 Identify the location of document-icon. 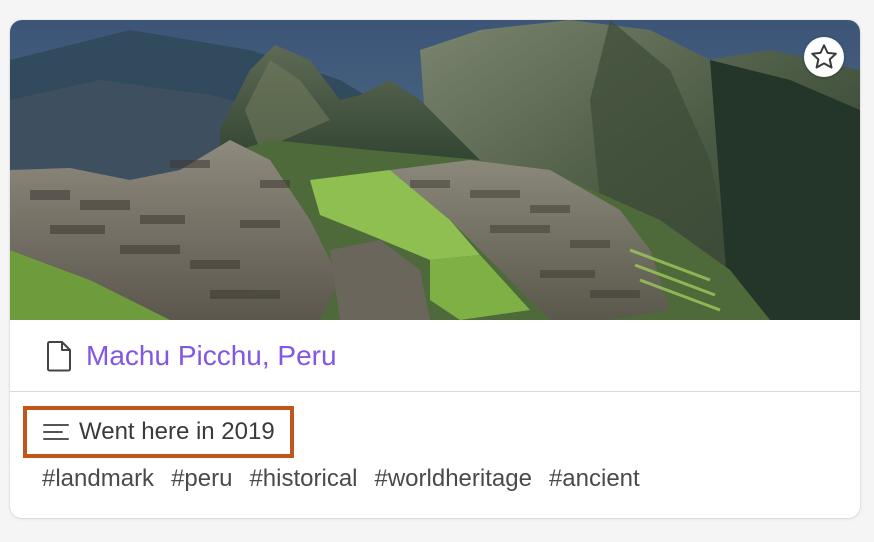
(60, 356).